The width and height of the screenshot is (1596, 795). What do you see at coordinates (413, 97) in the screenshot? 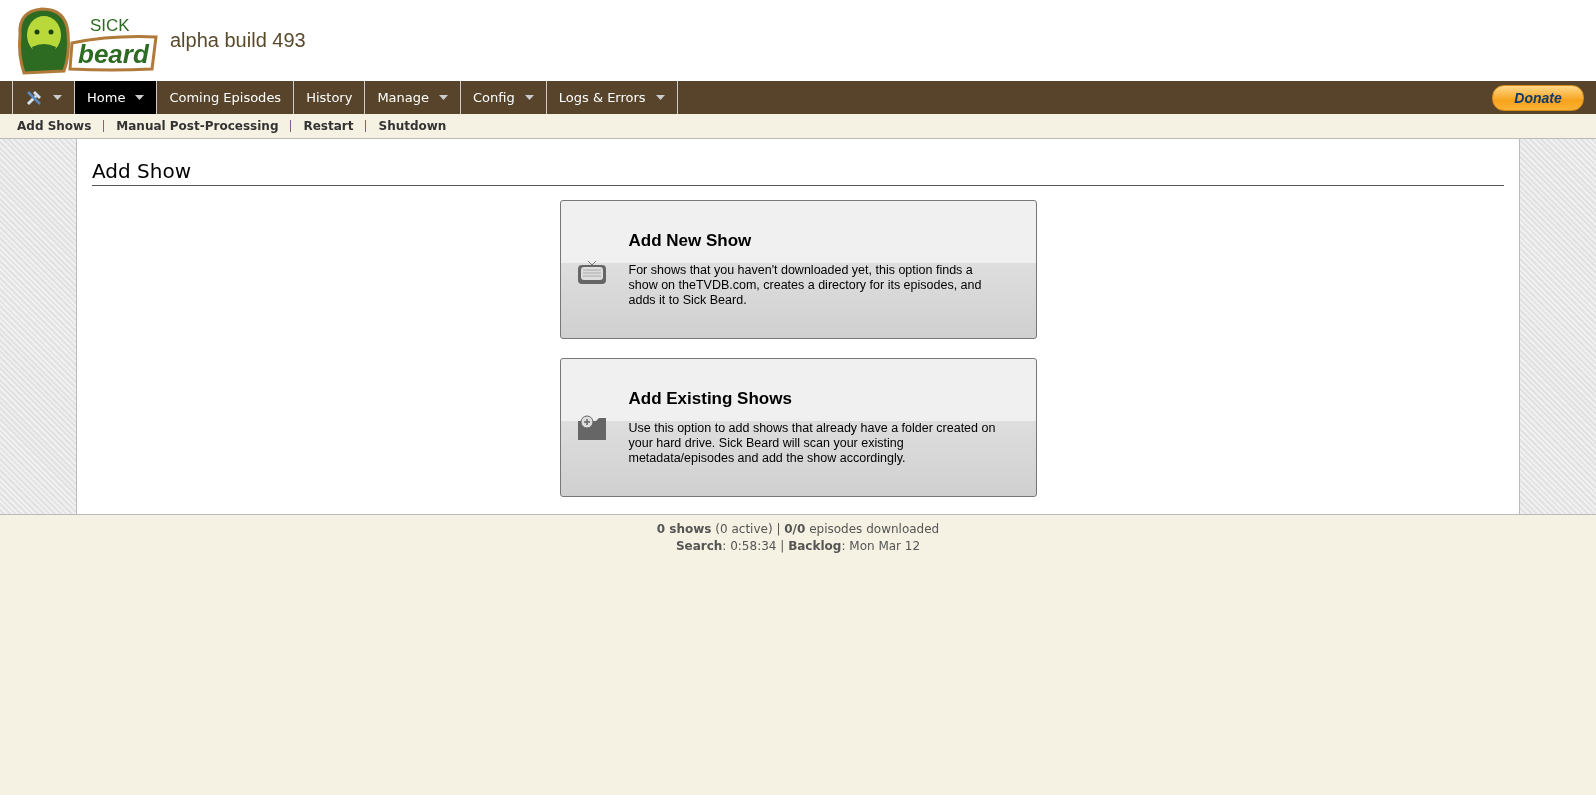
I see `nav-tab: Manage` at bounding box center [413, 97].